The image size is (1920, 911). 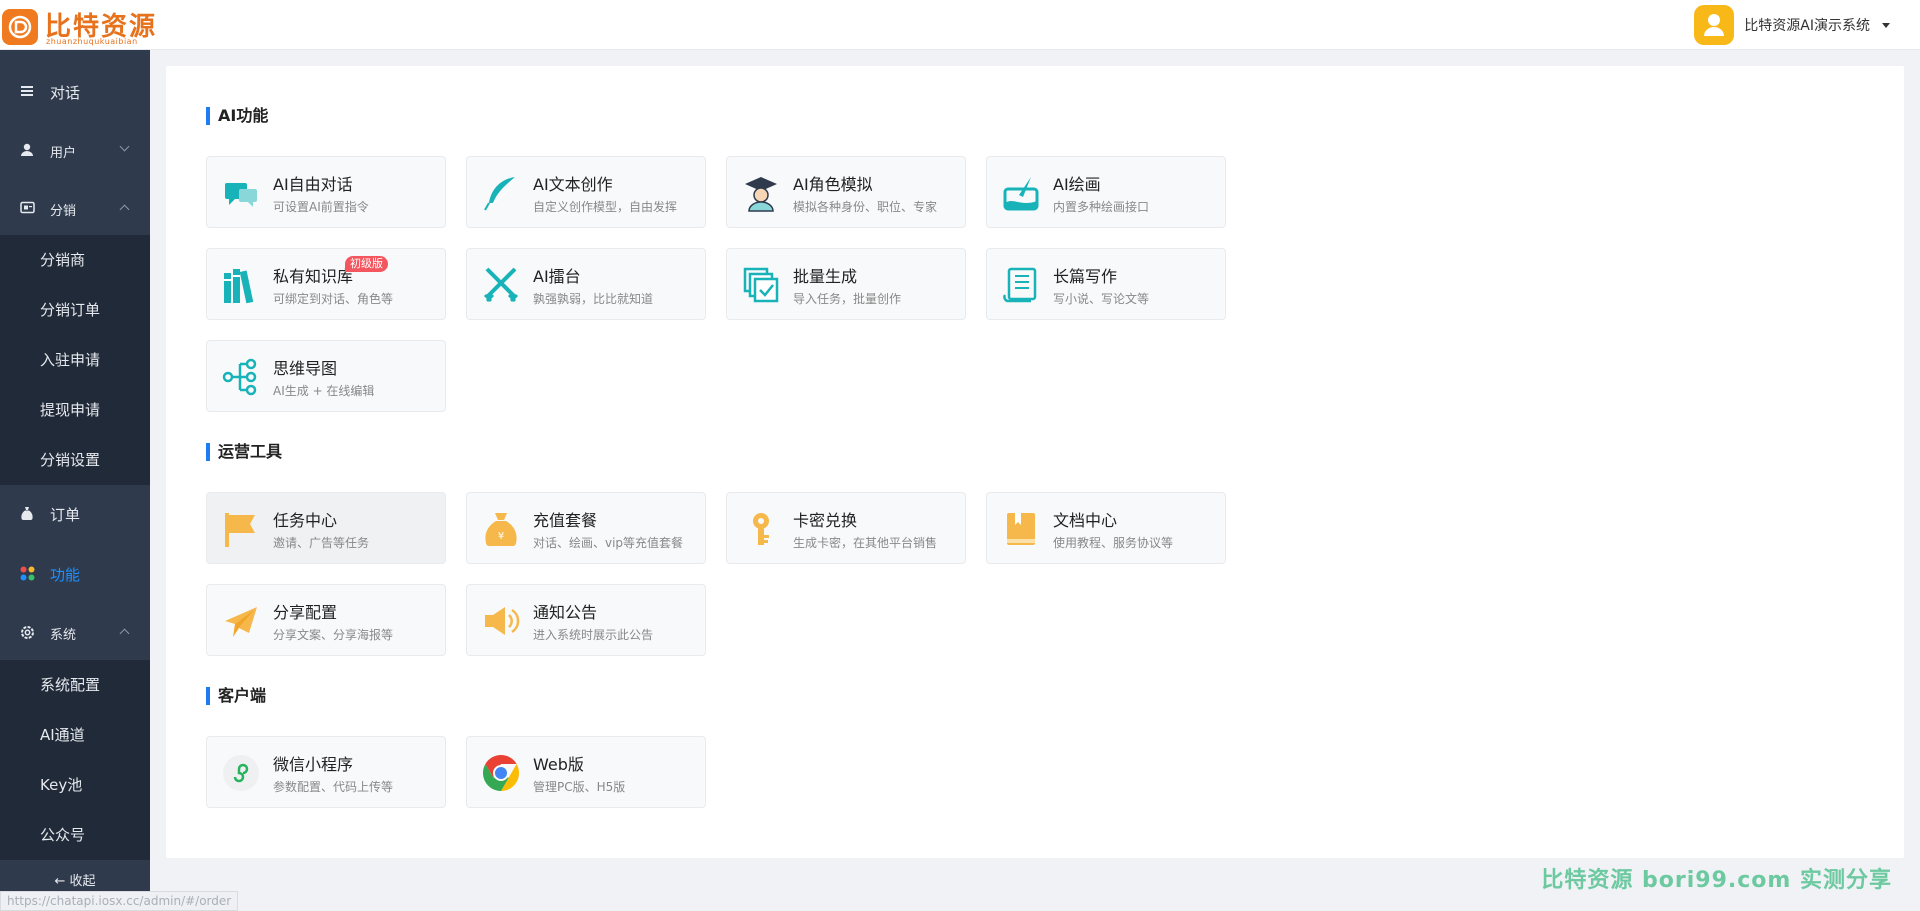 What do you see at coordinates (1101, 299) in the screenshot?
I see `card-desc: 写小说、写论文等` at bounding box center [1101, 299].